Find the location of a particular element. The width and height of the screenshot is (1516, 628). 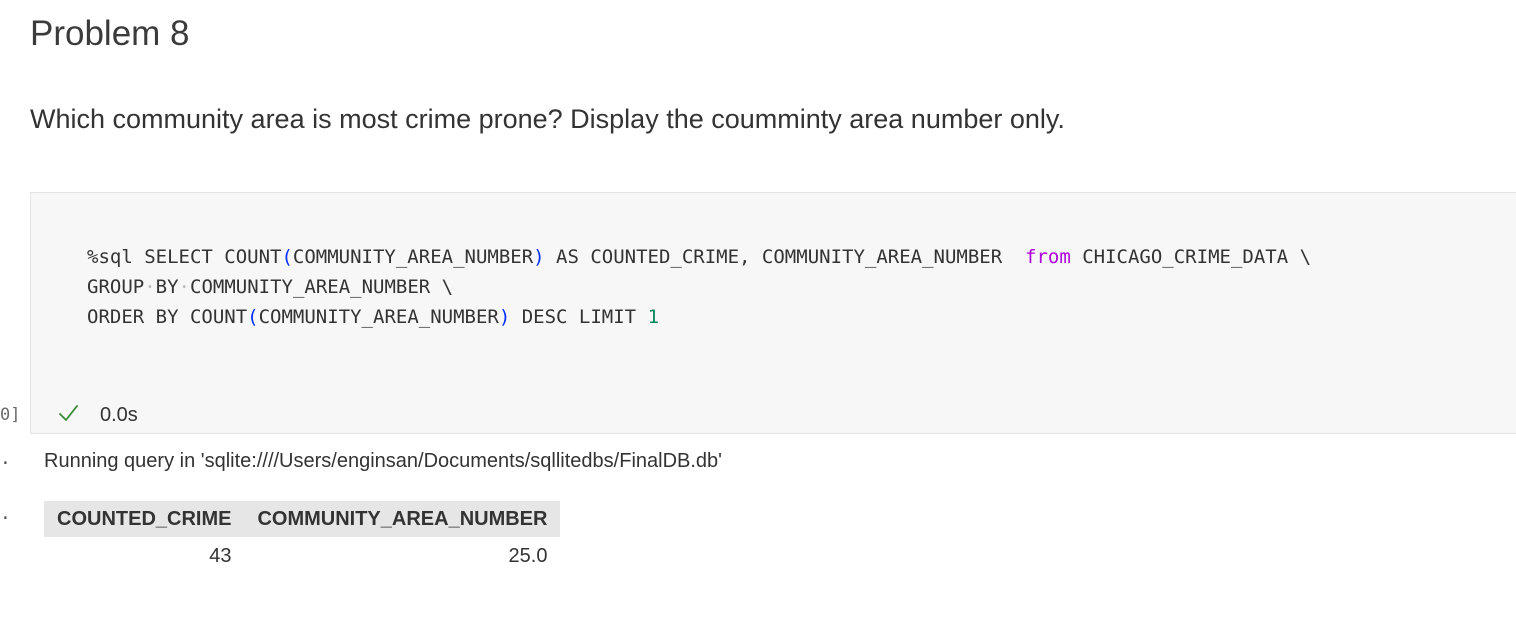

table-cell: 25.0 is located at coordinates (528, 555).